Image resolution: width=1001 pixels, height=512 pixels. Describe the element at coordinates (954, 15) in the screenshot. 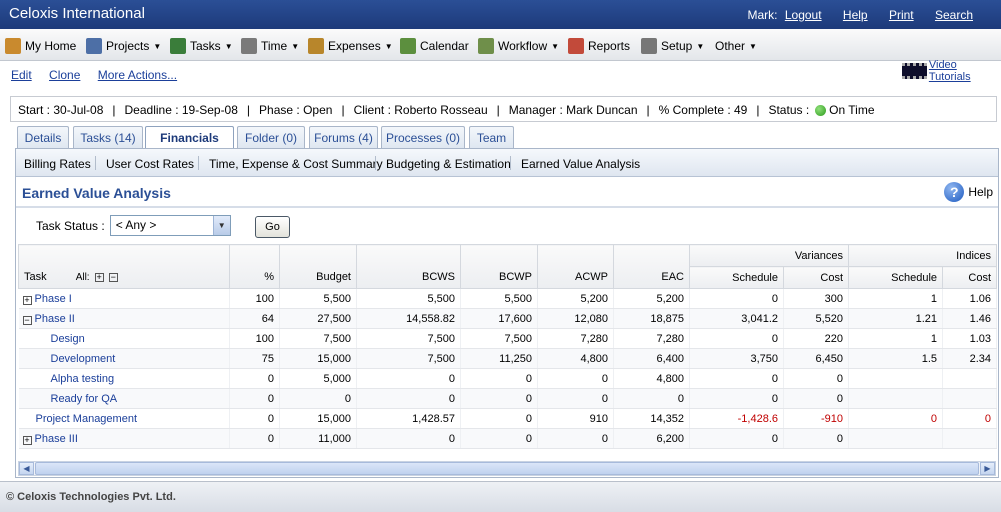

I see `search-link: Search` at that location.